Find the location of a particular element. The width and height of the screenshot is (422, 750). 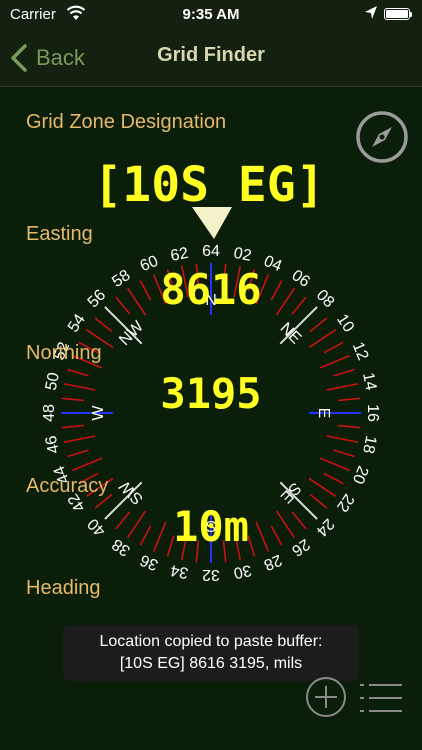

battery-icon is located at coordinates (397, 14).